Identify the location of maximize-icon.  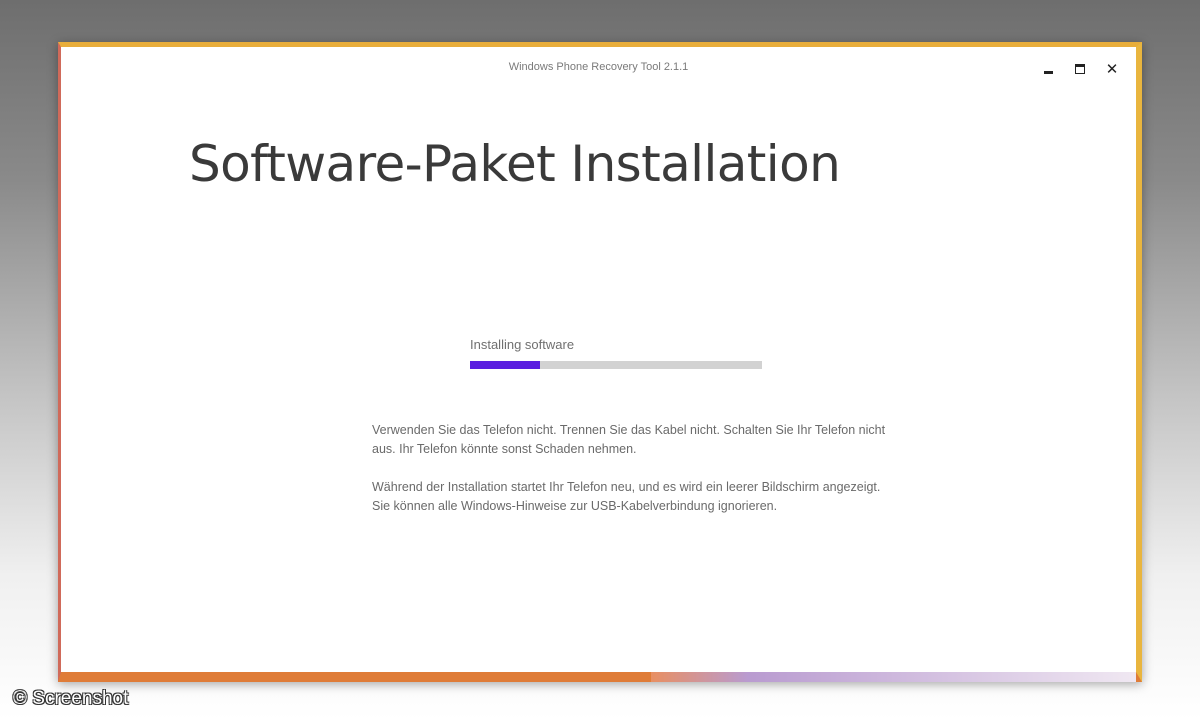
(1080, 69).